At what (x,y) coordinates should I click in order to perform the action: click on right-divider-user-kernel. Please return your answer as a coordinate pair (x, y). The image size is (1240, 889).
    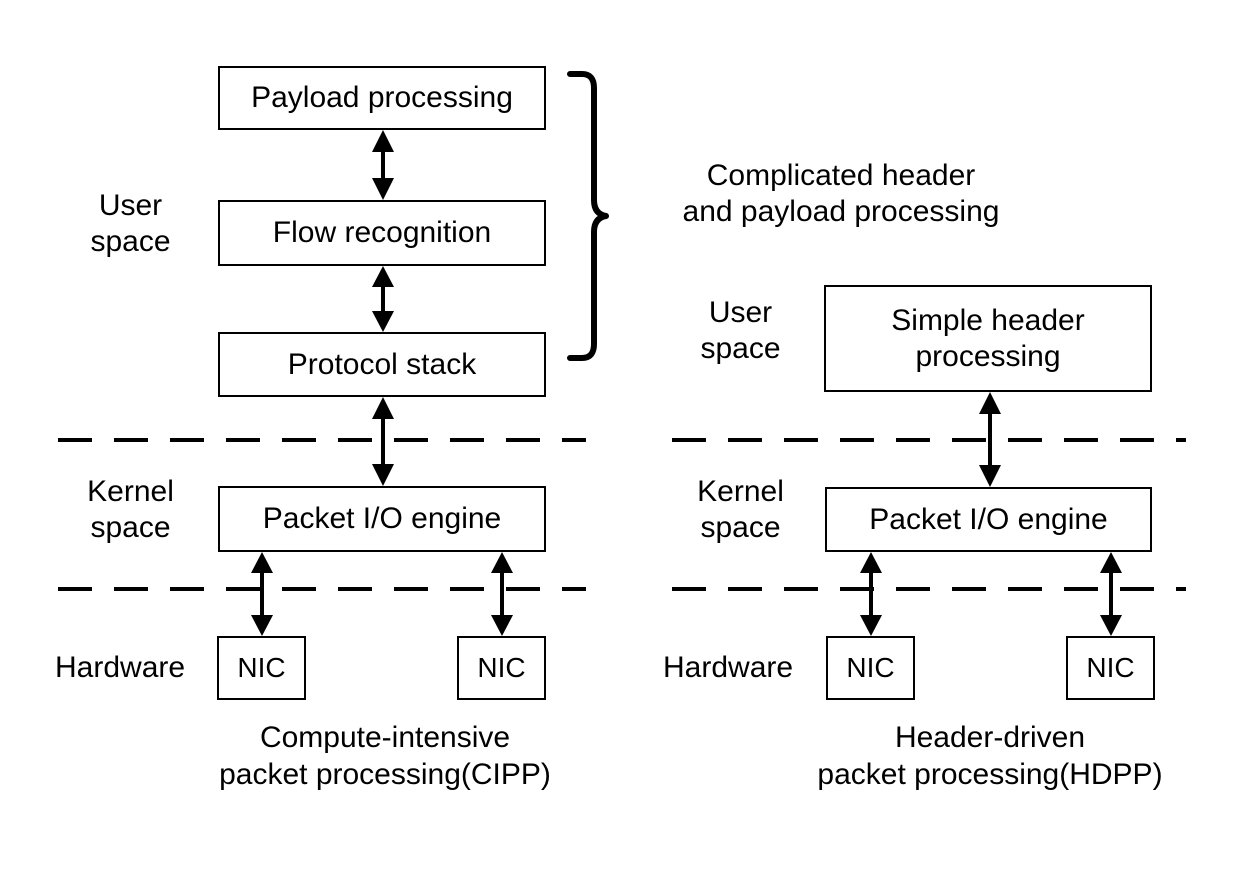
    Looking at the image, I should click on (929, 440).